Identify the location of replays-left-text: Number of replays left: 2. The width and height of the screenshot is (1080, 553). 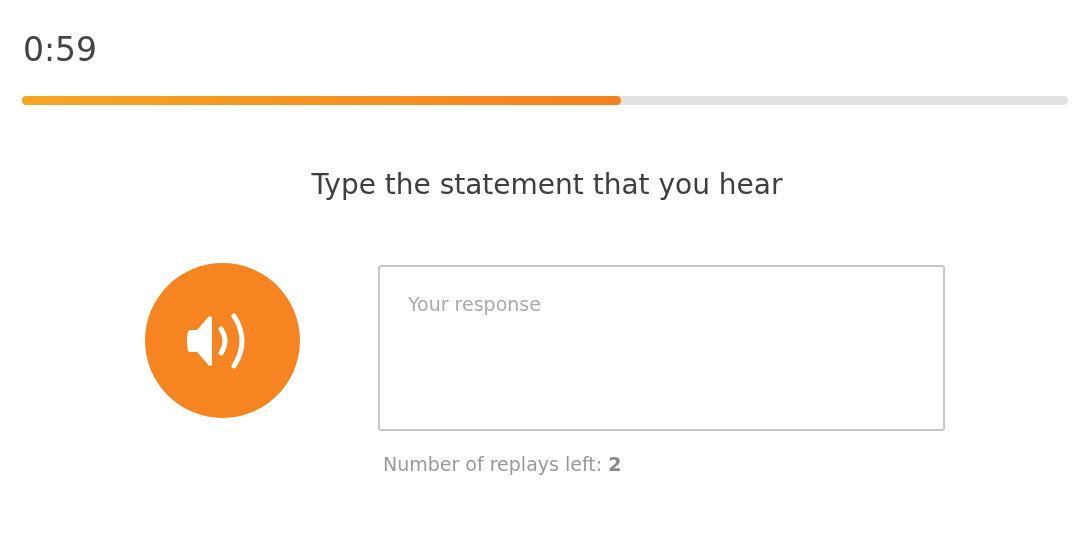
(502, 464).